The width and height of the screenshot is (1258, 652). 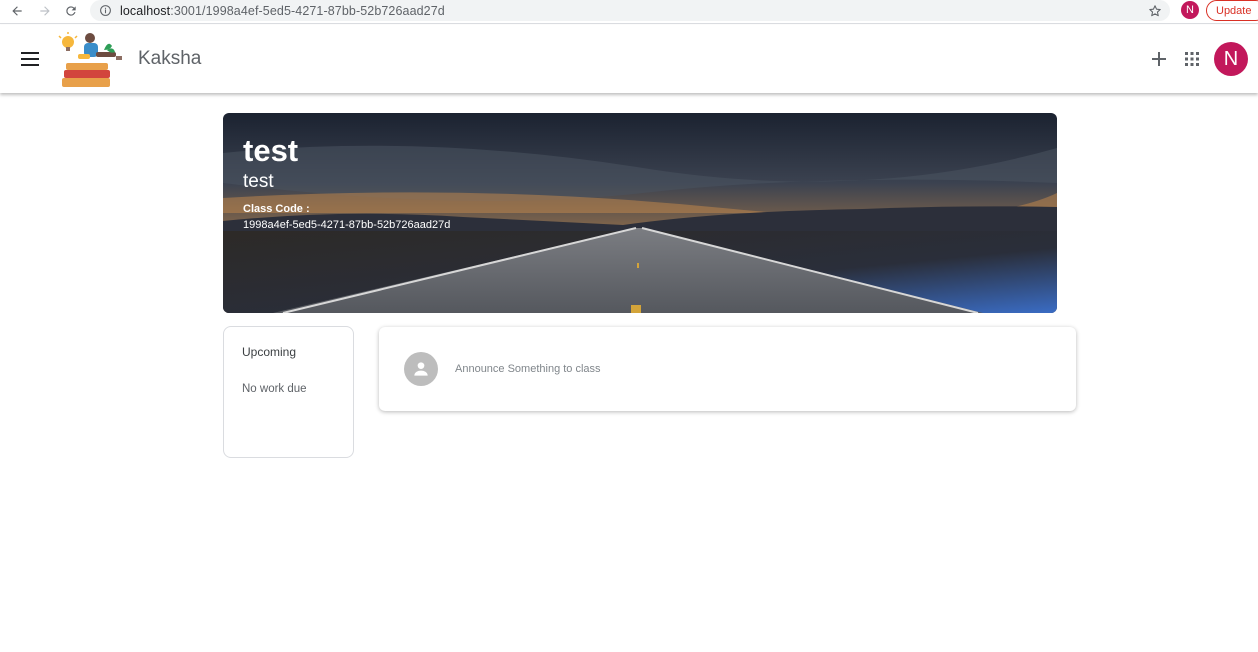 I want to click on plus-icon, so click(x=1159, y=59).